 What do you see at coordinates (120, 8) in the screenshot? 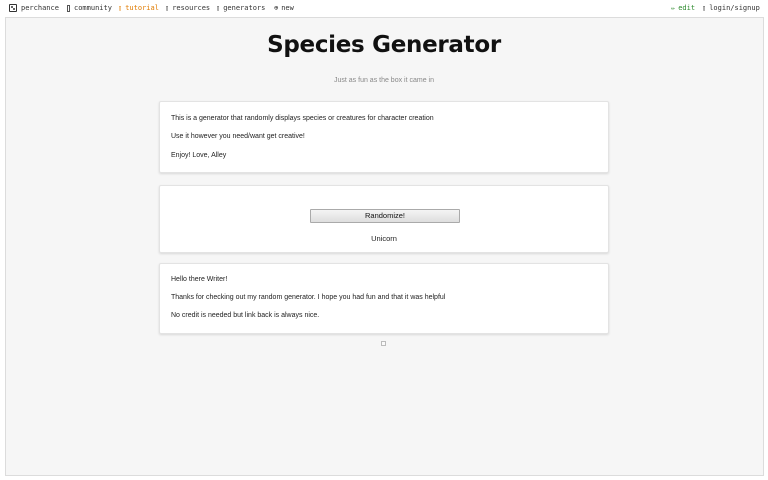
I see `book-icon: ▯` at bounding box center [120, 8].